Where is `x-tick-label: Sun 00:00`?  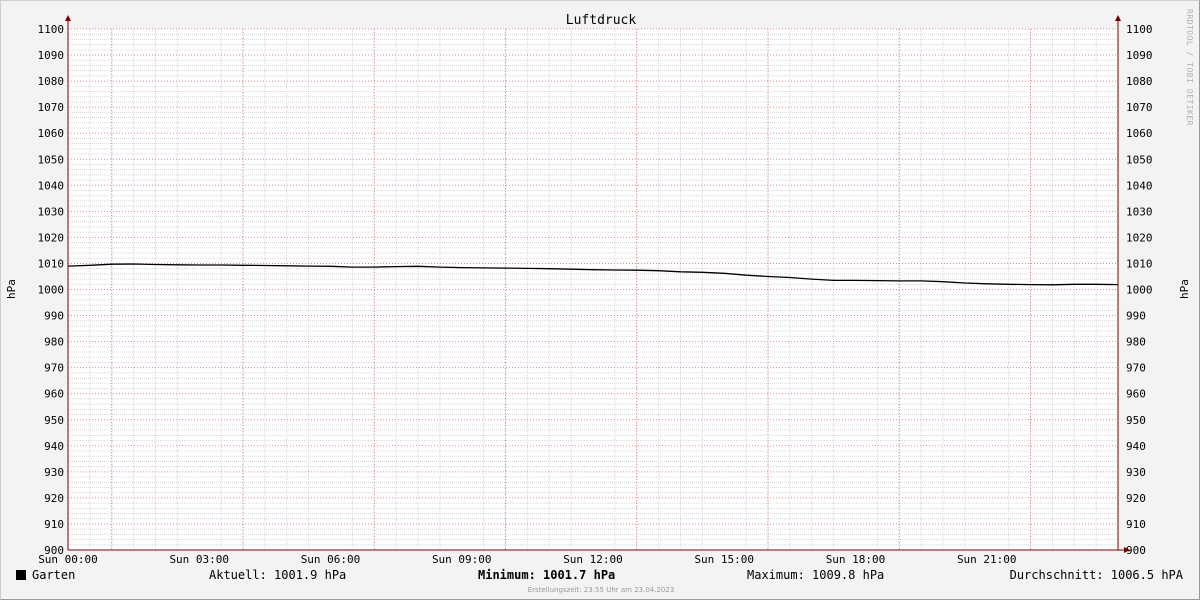
x-tick-label: Sun 00:00 is located at coordinates (68, 559).